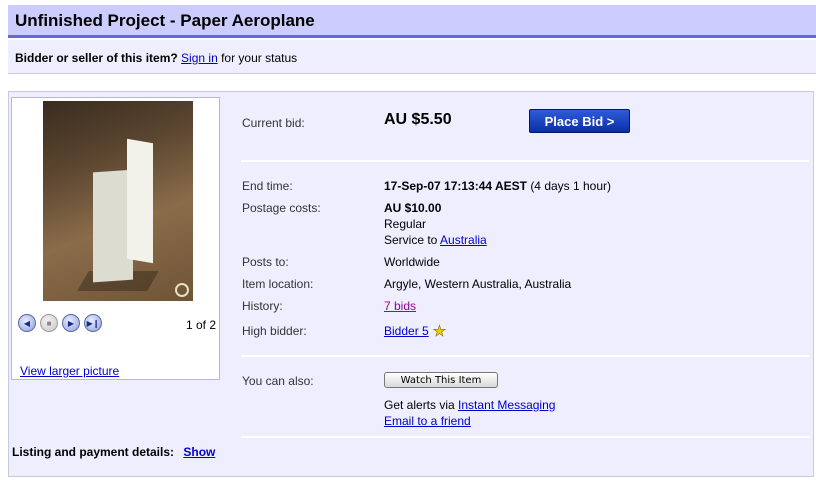 This screenshot has height=480, width=816. Describe the element at coordinates (267, 186) in the screenshot. I see `end-time-label: End time:` at that location.